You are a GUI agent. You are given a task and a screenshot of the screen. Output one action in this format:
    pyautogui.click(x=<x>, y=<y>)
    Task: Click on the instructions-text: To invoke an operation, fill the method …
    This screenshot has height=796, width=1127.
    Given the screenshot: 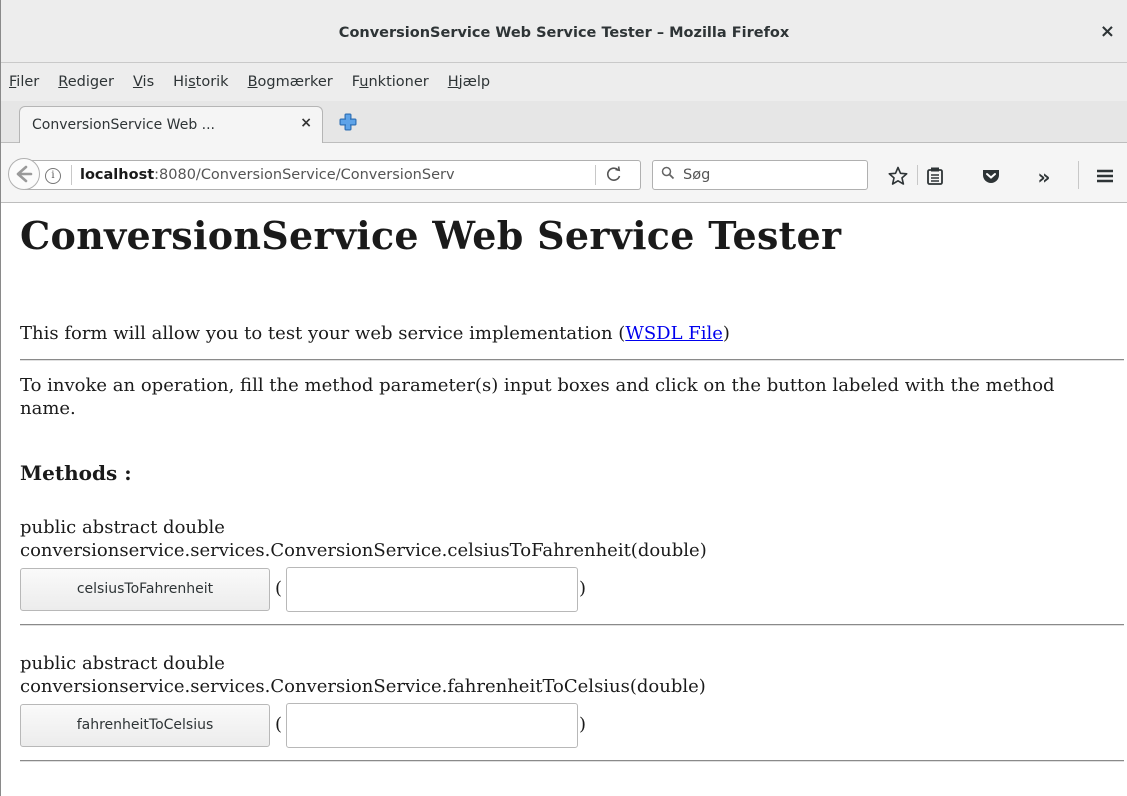 What is the action you would take?
    pyautogui.click(x=537, y=397)
    